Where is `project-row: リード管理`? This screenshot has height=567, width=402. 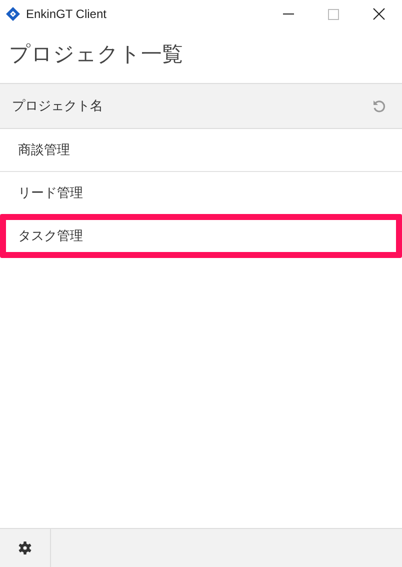
project-row: リード管理 is located at coordinates (201, 193).